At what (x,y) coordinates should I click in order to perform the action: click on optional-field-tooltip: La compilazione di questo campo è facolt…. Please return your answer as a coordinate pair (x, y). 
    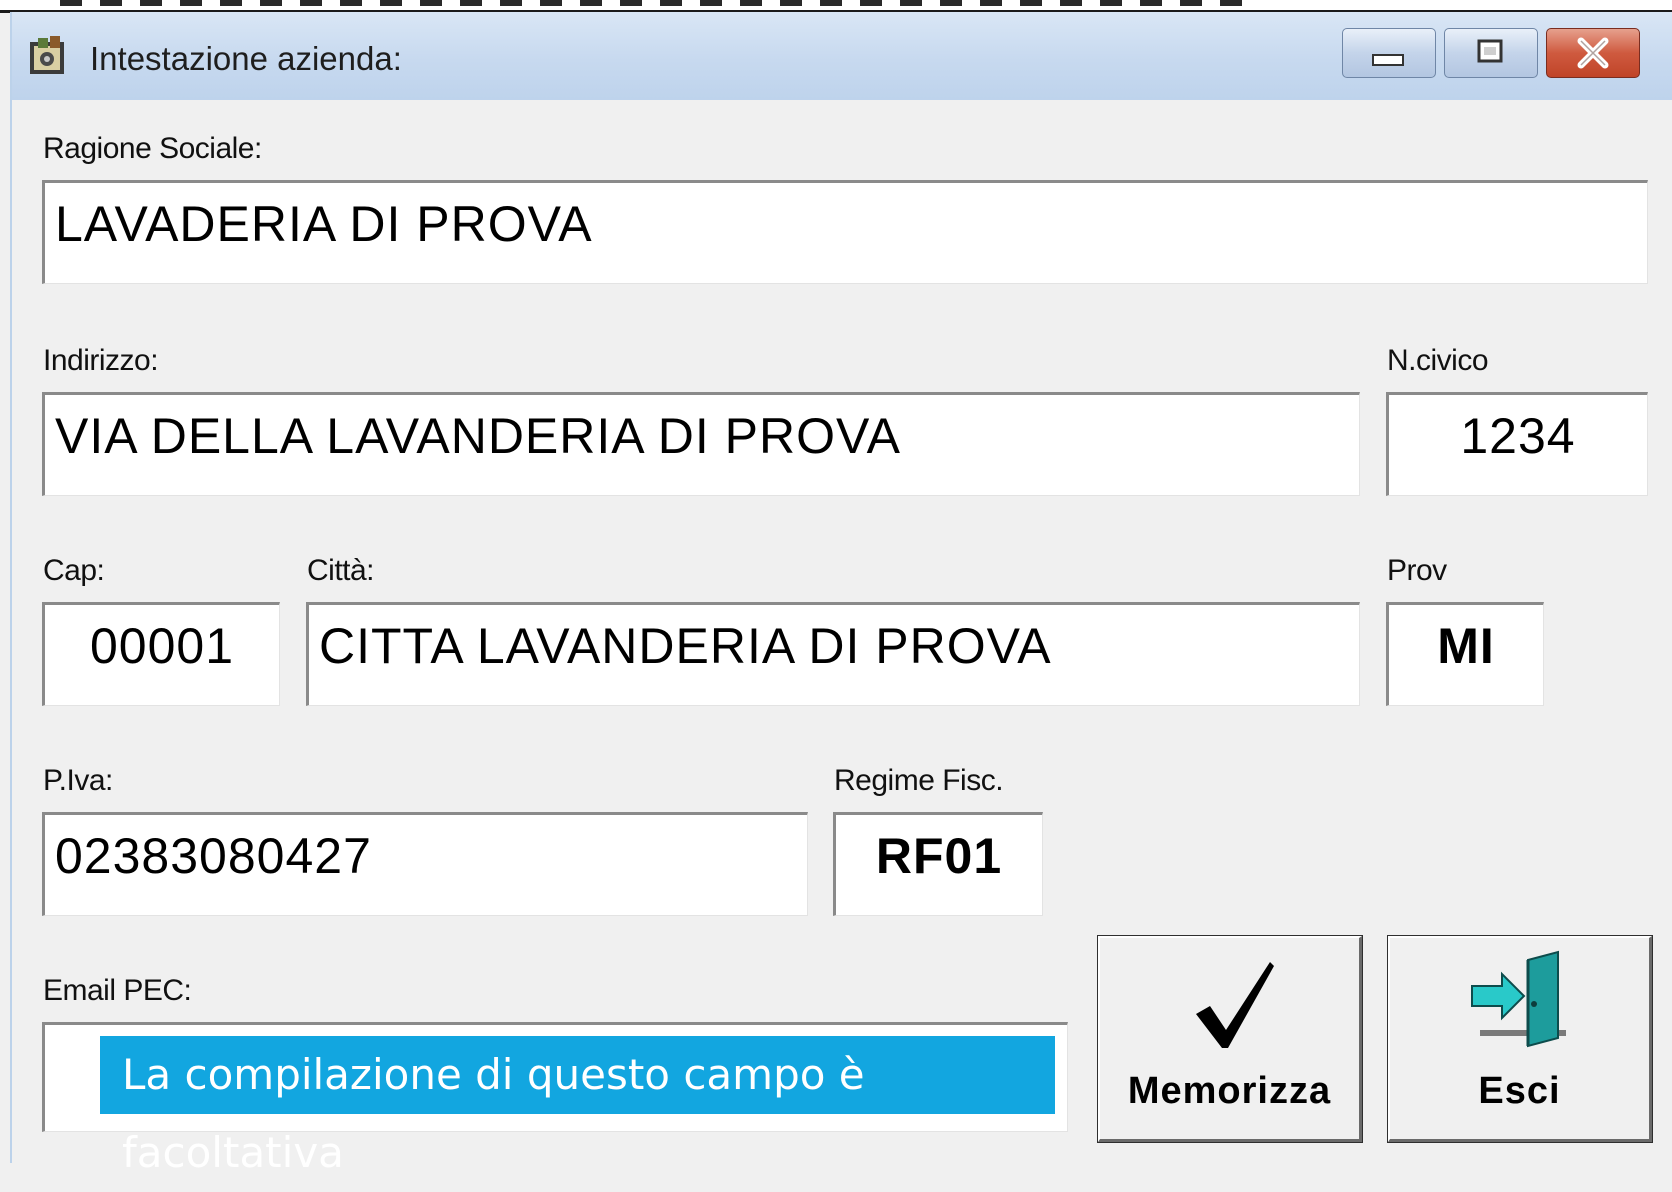
    Looking at the image, I should click on (577, 1106).